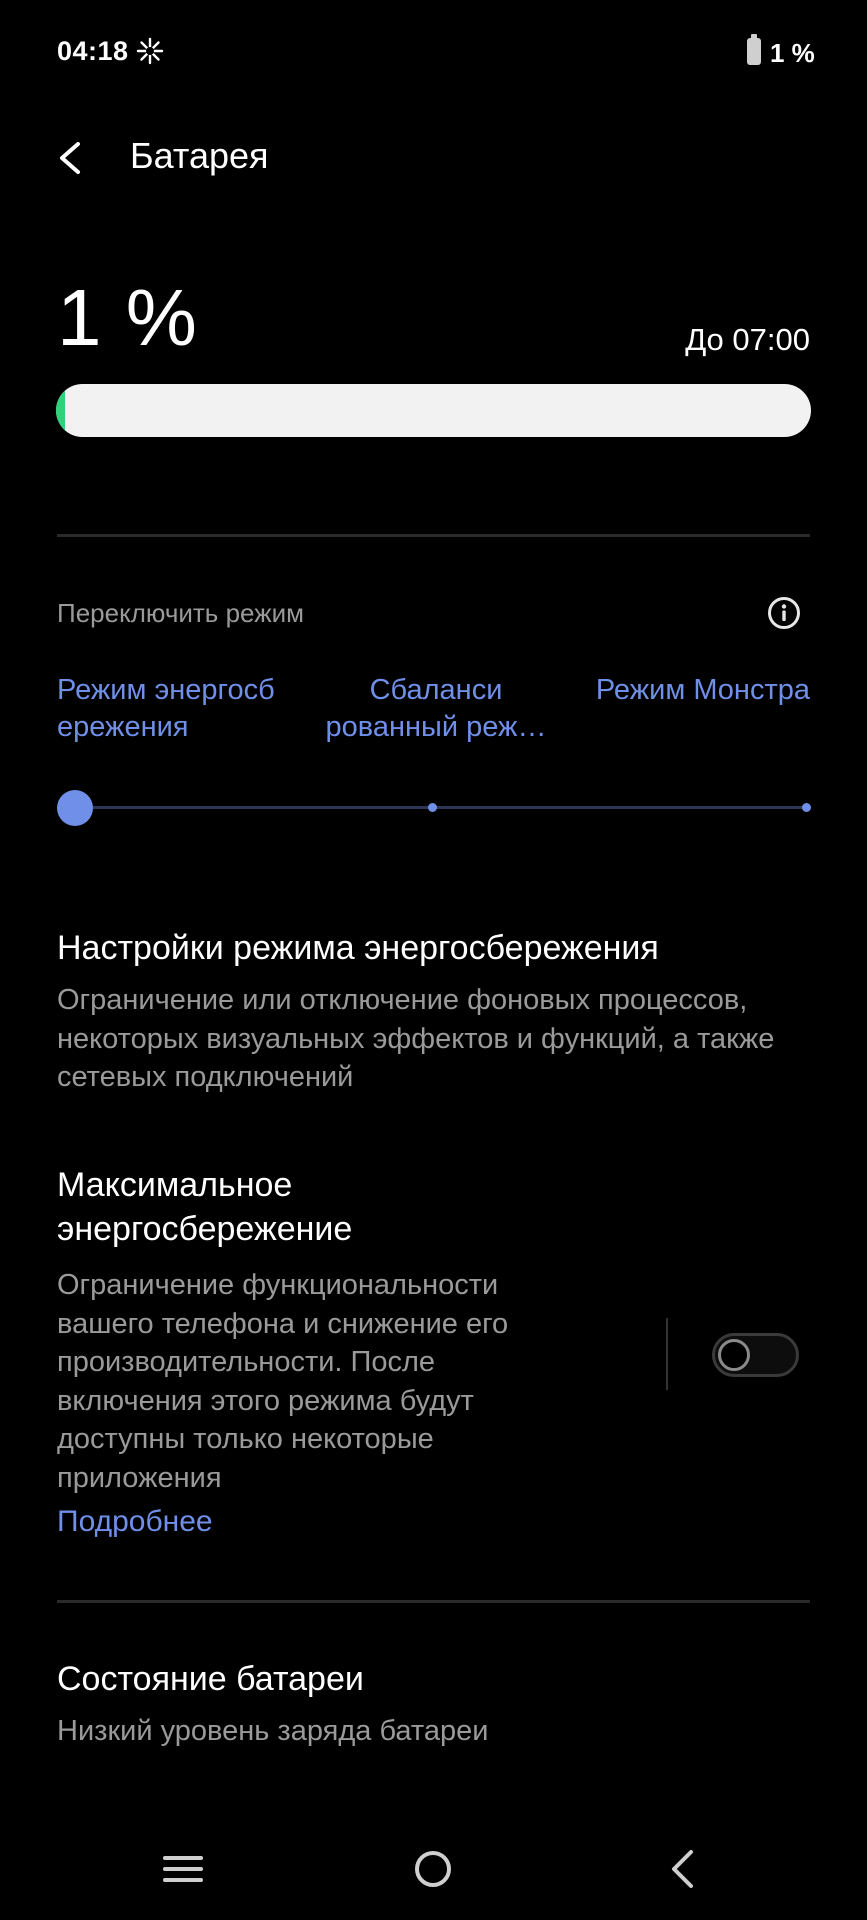  I want to click on sparkle-icon, so click(150, 51).